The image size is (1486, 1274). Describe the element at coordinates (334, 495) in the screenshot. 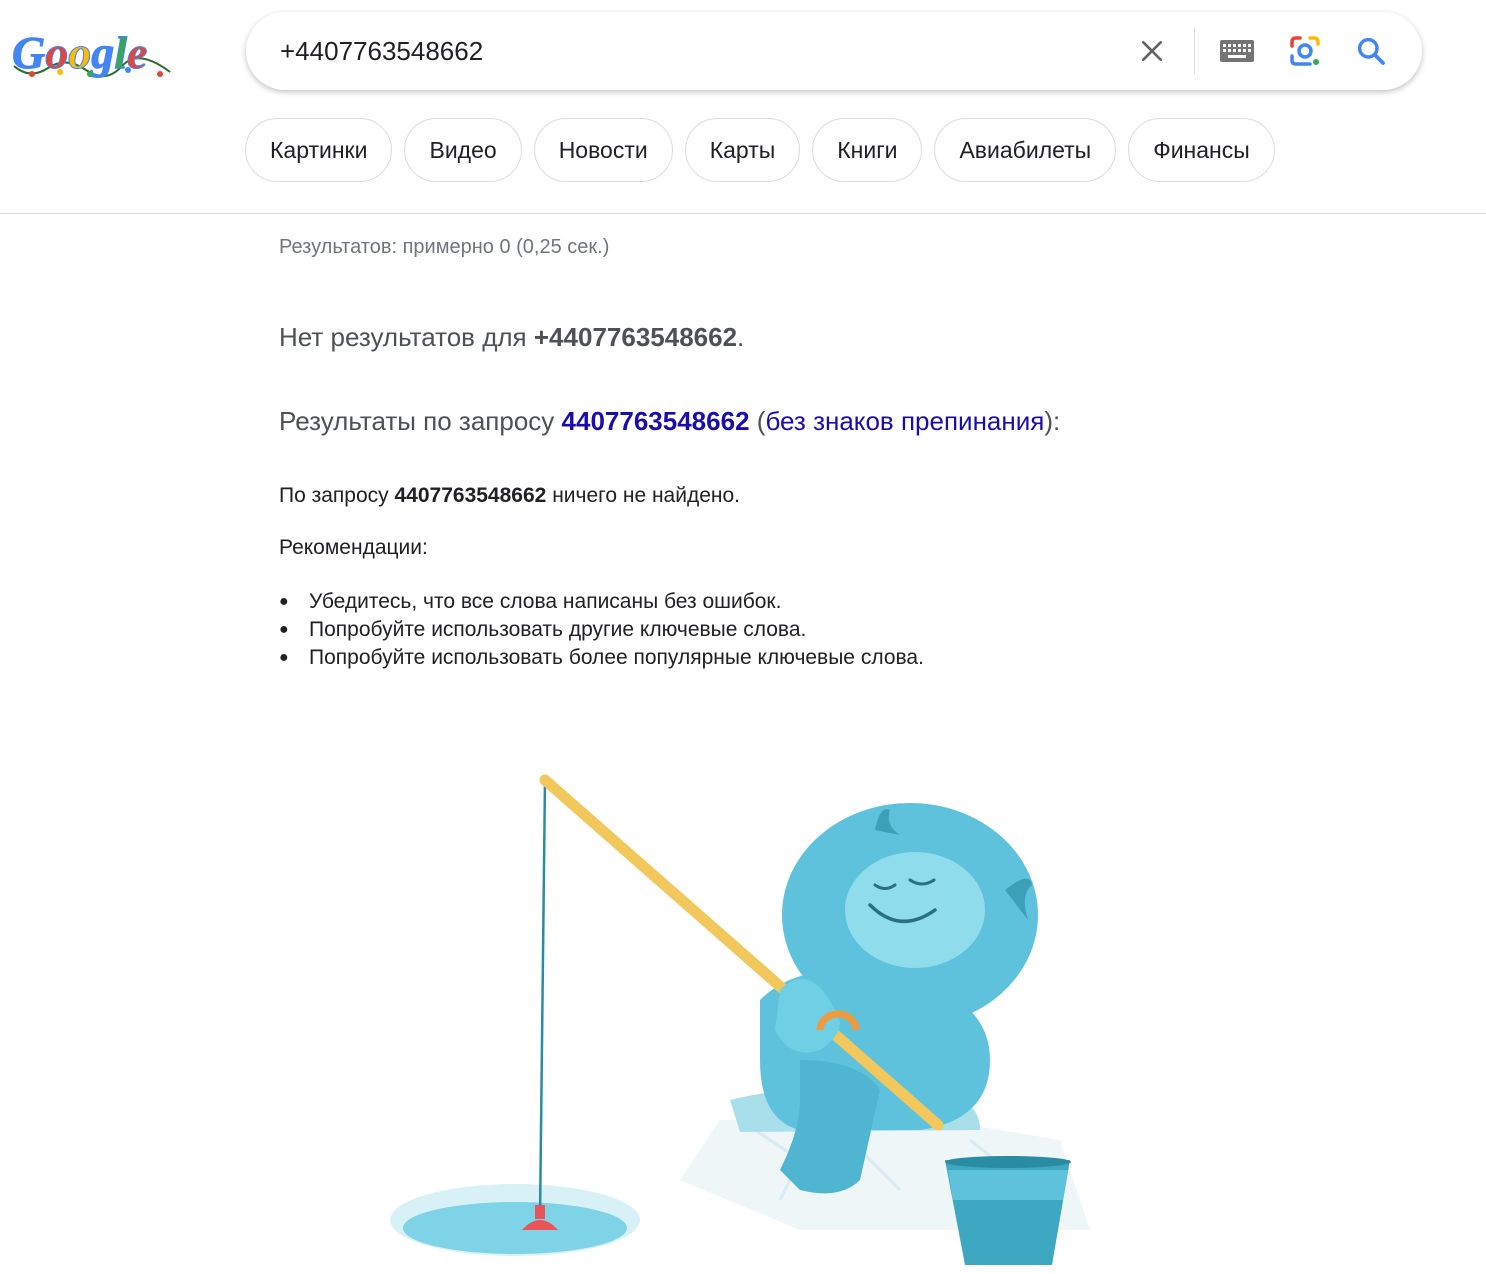

I see `did-not-match-prefix: По запросу` at that location.